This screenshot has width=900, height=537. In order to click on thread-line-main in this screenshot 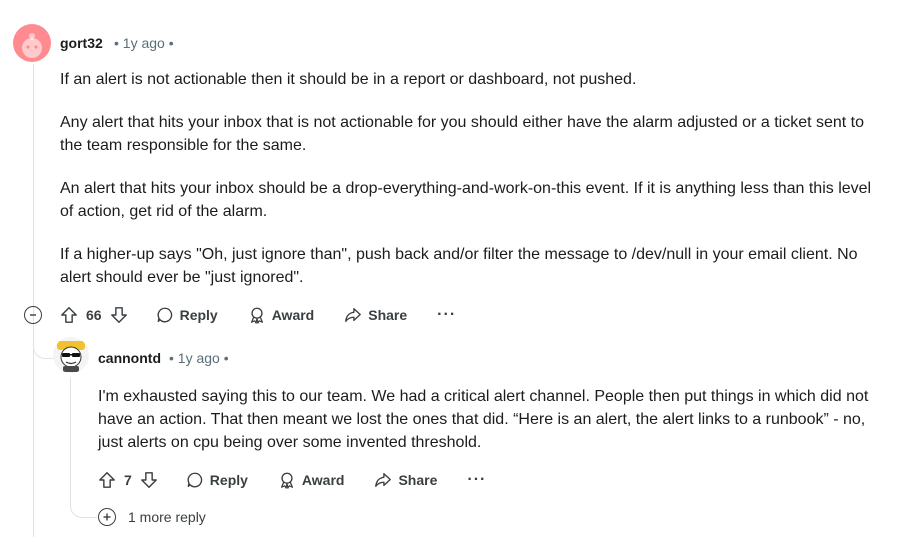, I will do `click(33, 300)`.